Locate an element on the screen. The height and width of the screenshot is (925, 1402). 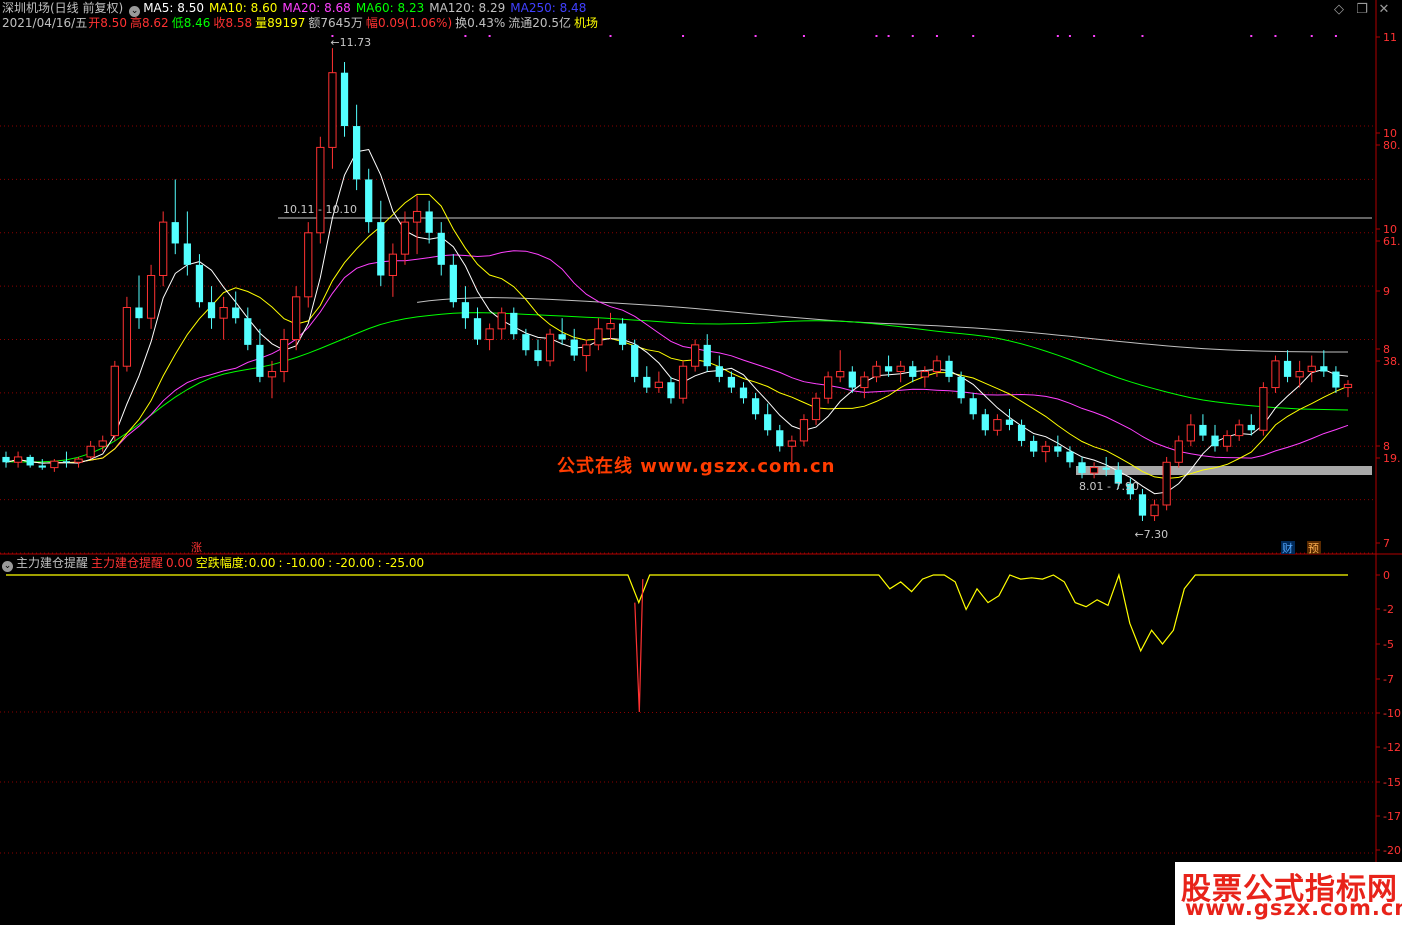
ma-item: MA250: 8.48 is located at coordinates (548, 8).